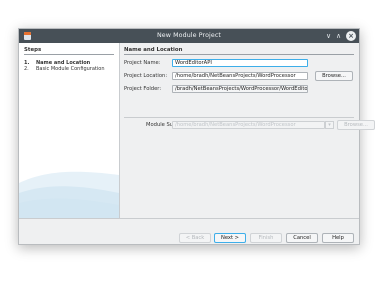  I want to click on project-folder-label: Project Folder:, so click(143, 89).